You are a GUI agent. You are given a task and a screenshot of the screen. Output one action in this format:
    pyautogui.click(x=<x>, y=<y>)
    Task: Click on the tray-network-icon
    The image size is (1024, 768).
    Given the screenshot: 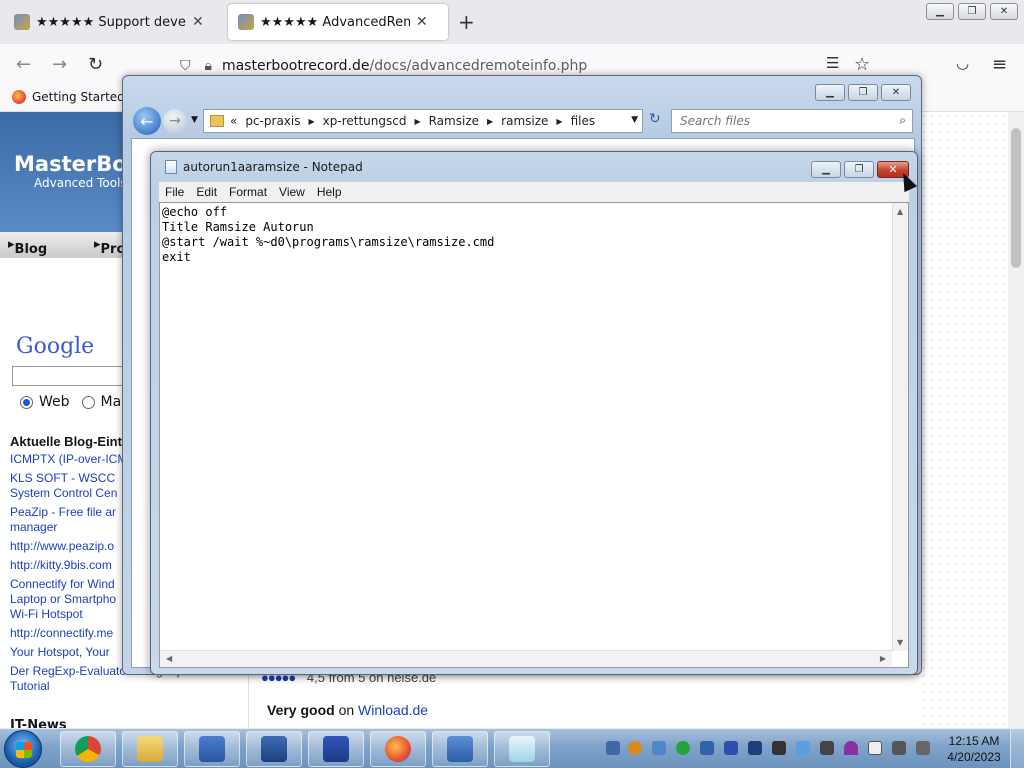 What is the action you would take?
    pyautogui.click(x=899, y=748)
    